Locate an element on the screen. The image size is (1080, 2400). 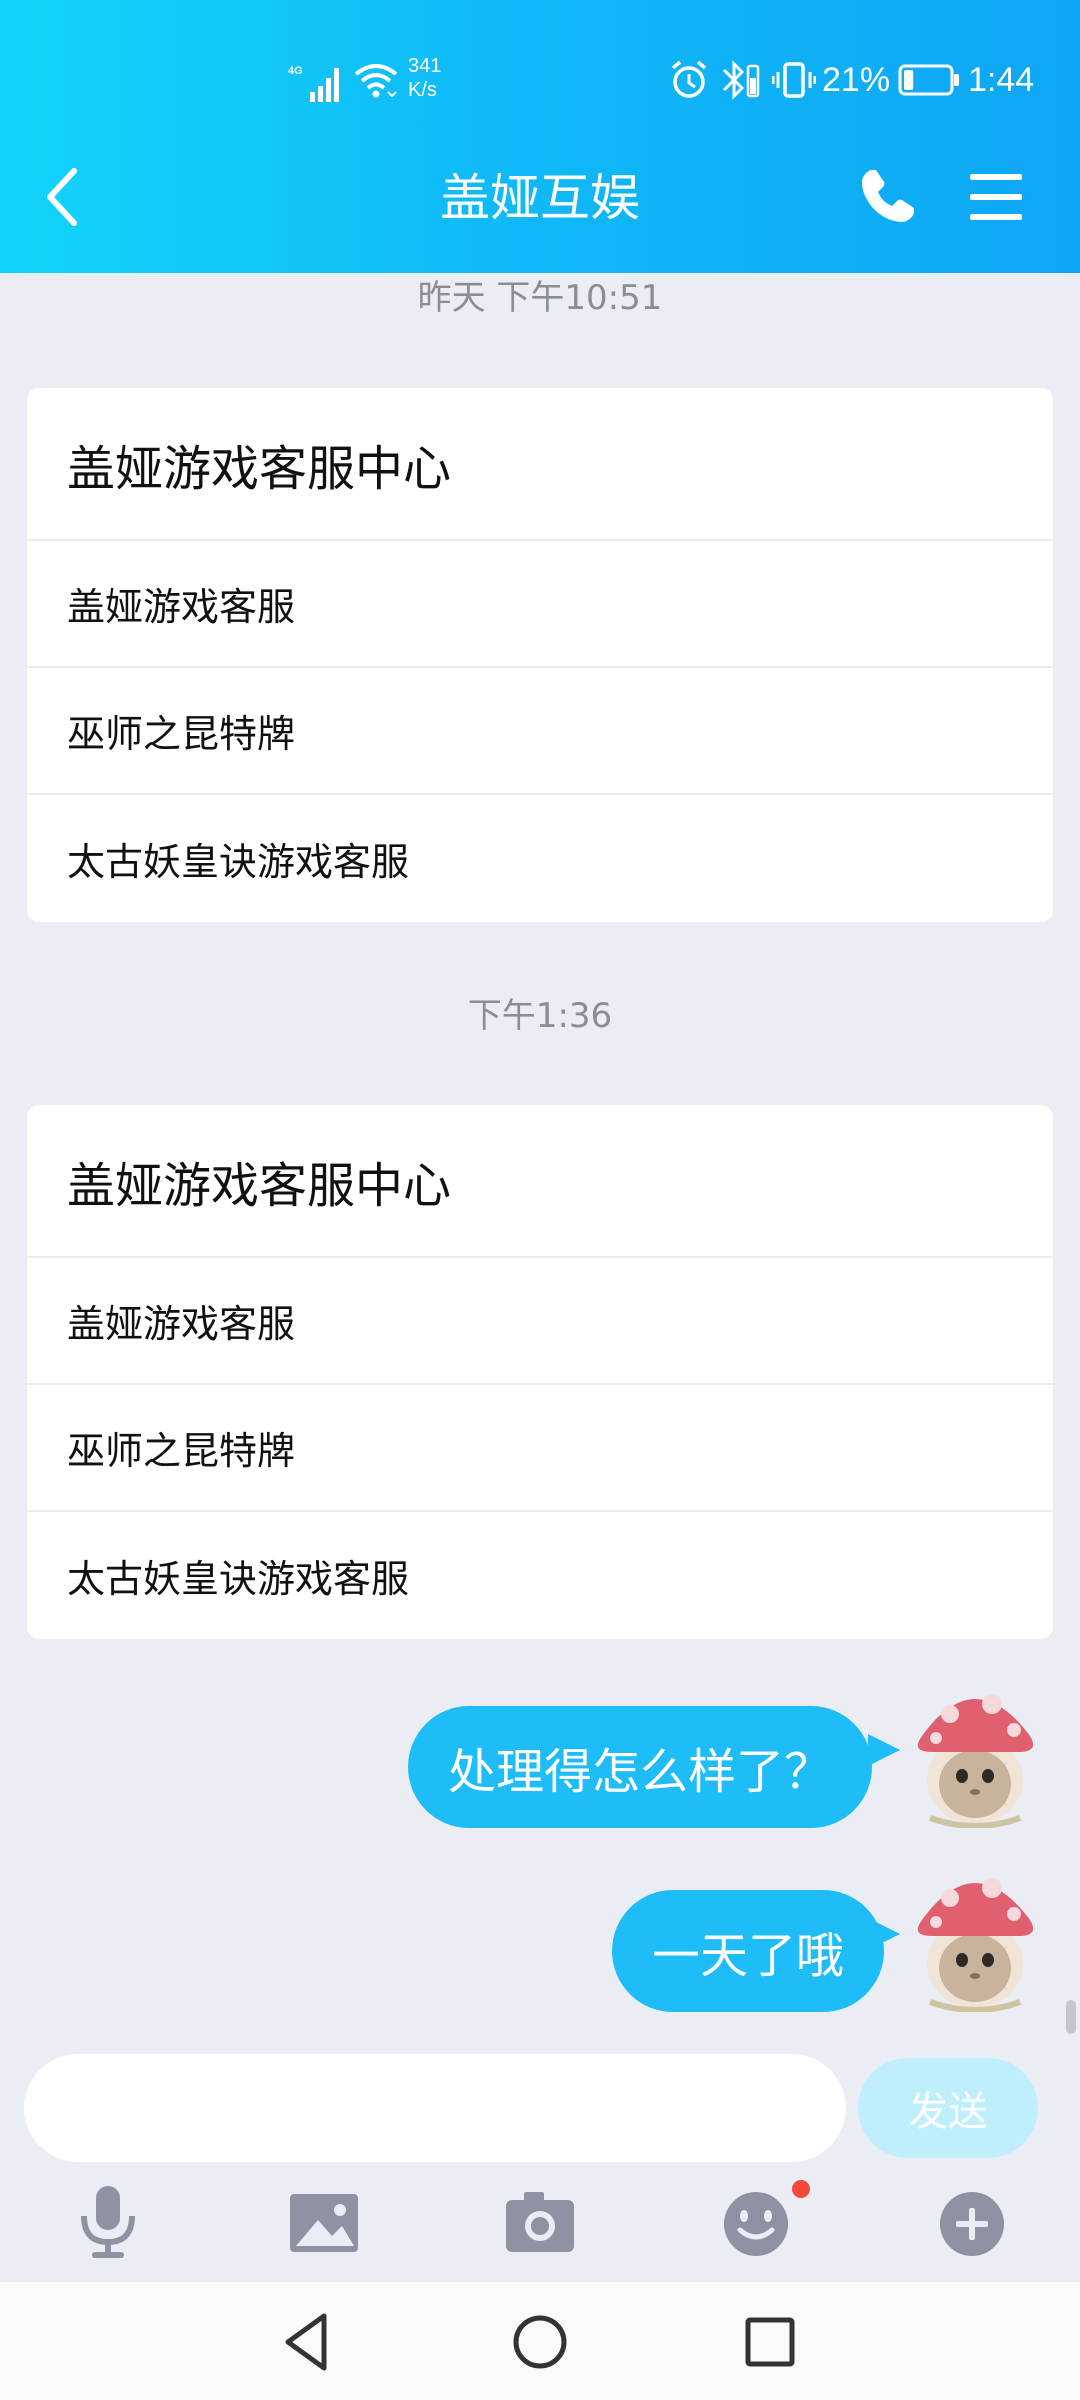
vibrate-icon is located at coordinates (794, 80).